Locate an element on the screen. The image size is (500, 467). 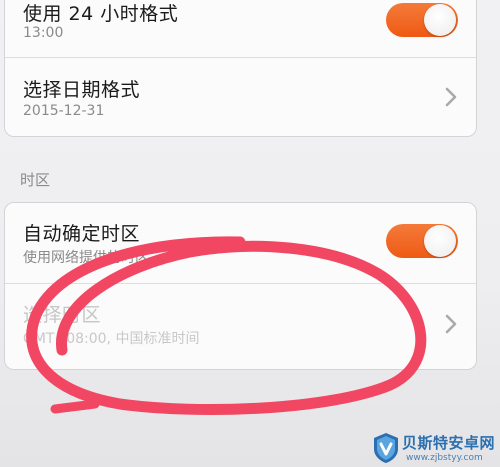
auto-timezone-label: 自动确定时区 is located at coordinates (82, 234).